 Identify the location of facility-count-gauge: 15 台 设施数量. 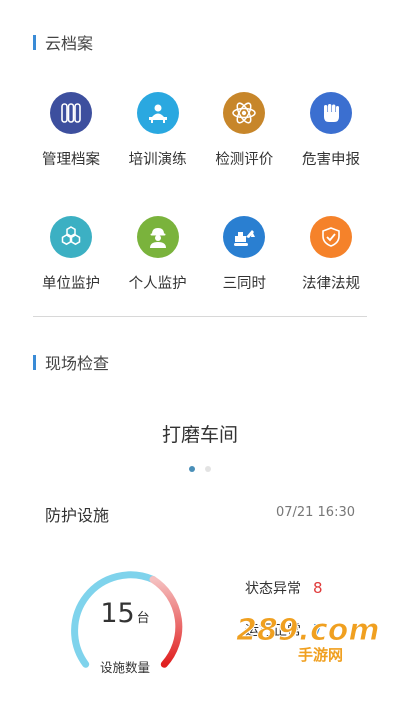
(125, 621).